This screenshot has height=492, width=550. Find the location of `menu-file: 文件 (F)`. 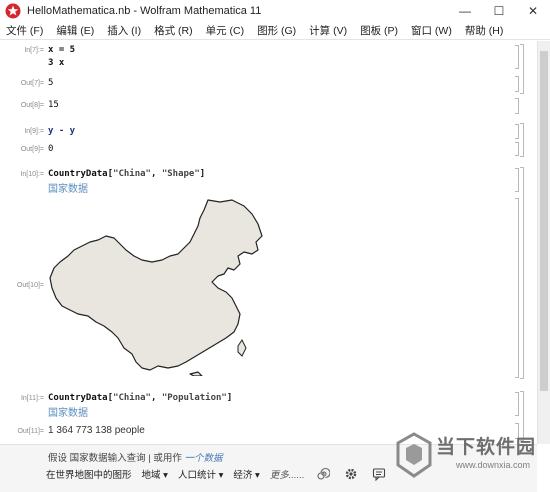

menu-file: 文件 (F) is located at coordinates (24, 30).